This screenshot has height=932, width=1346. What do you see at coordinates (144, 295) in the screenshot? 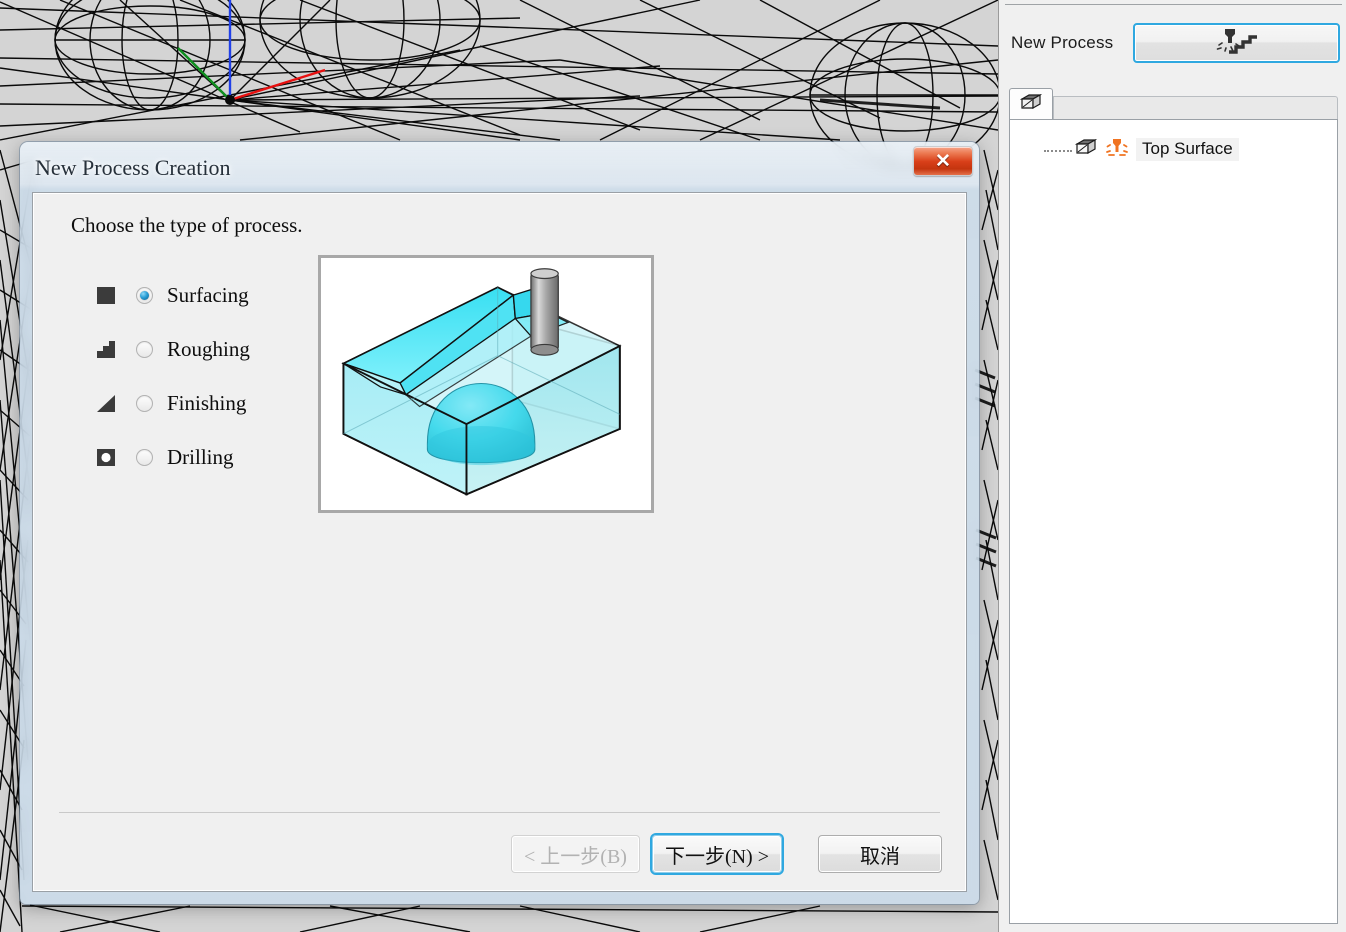
I see `radio-surfacing` at bounding box center [144, 295].